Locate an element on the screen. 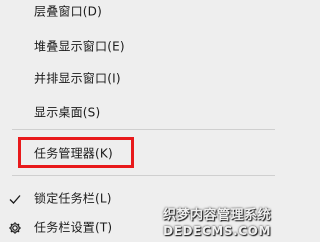 The height and width of the screenshot is (242, 320). menu-item-task-manager: 任务管理器(K) is located at coordinates (137, 153).